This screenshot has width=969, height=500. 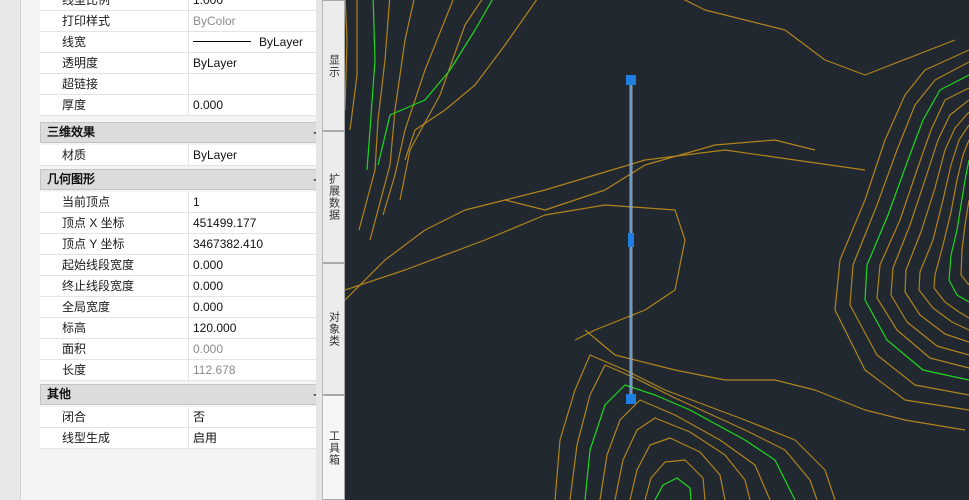 What do you see at coordinates (71, 132) in the screenshot?
I see `category-title: 三维效果` at bounding box center [71, 132].